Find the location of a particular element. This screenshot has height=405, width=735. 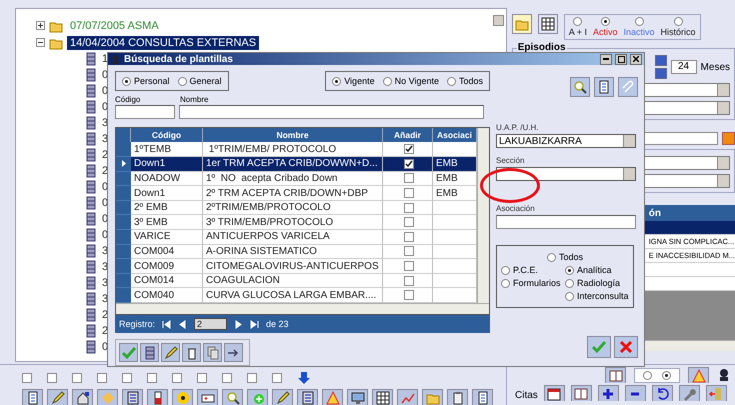

radio-label: Interconsulta is located at coordinates (603, 296).